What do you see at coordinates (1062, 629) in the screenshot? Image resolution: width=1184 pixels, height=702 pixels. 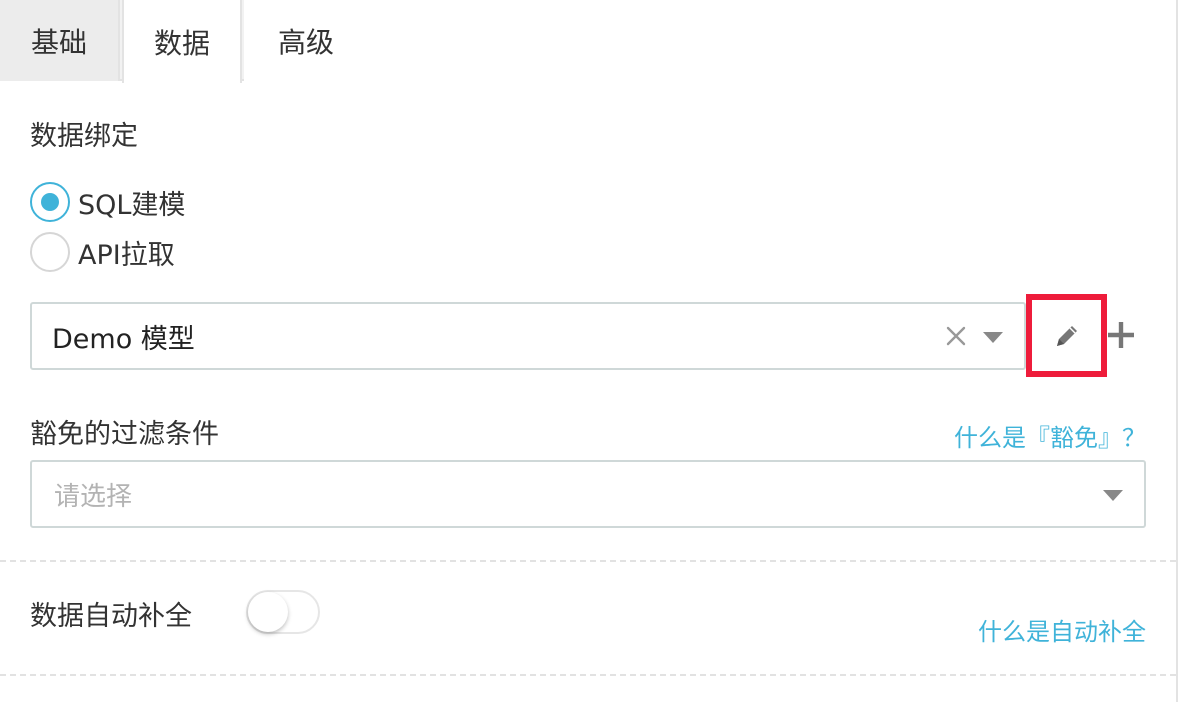 I see `auto-complete-help-link: 什么是自动补全` at bounding box center [1062, 629].